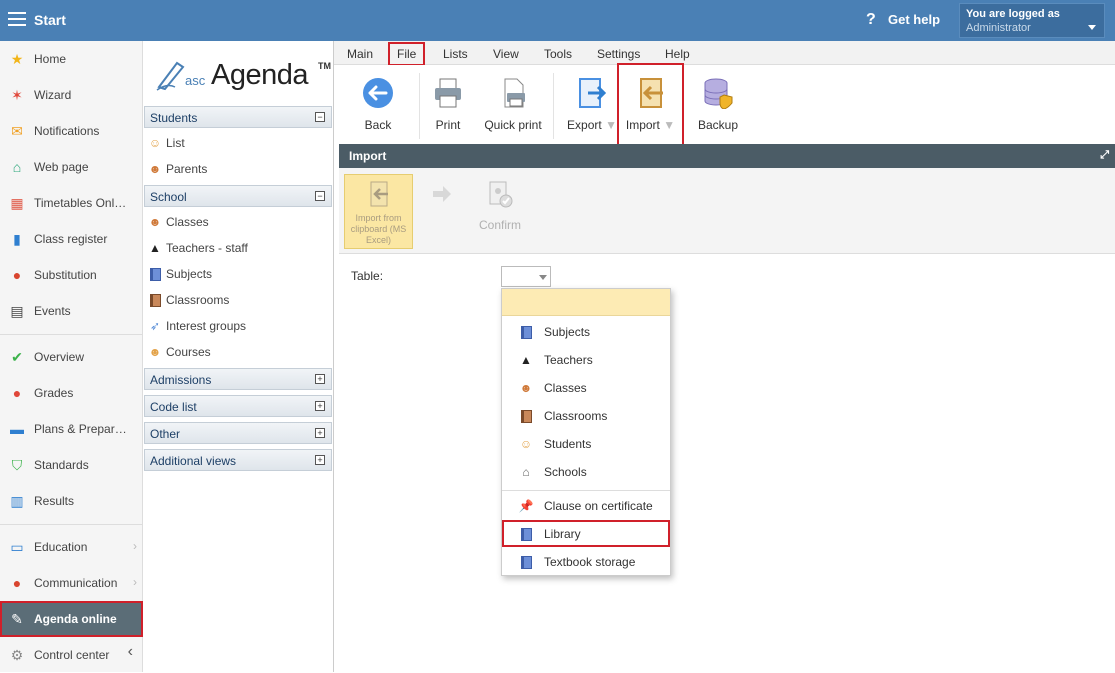 The width and height of the screenshot is (1115, 673). What do you see at coordinates (71, 501) in the screenshot?
I see `nav-item-results: ▥ Results` at bounding box center [71, 501].